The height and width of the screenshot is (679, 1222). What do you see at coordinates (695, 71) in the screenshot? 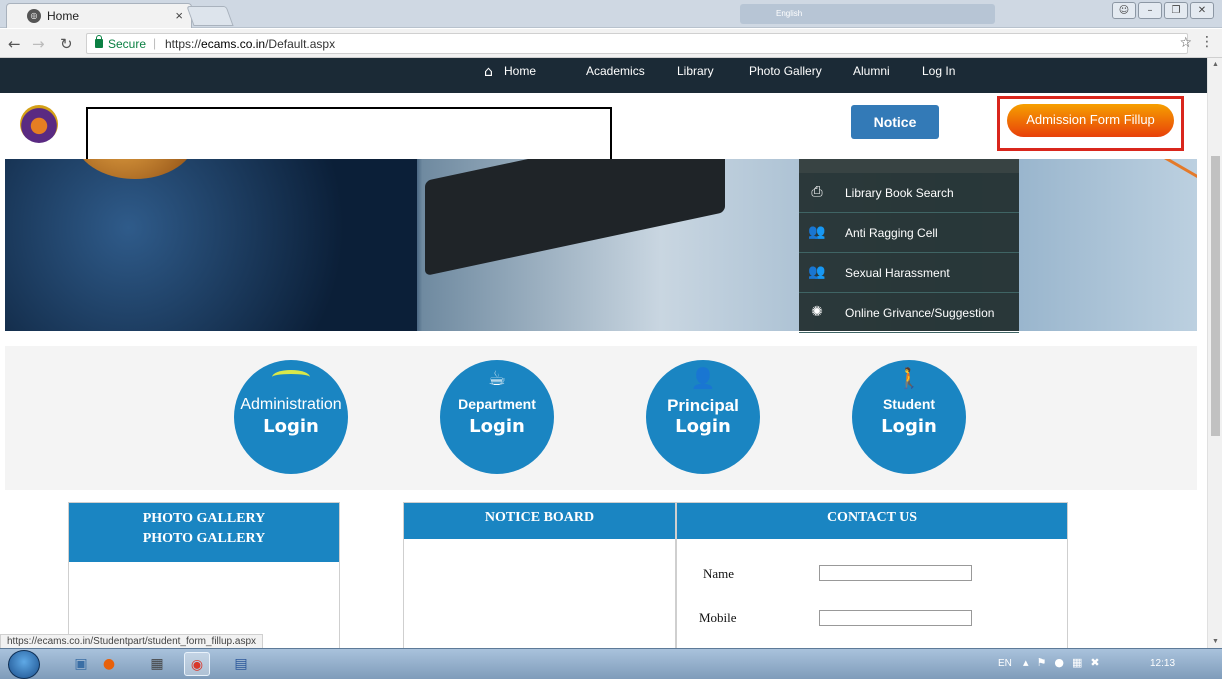
I see `nav-library: Library` at bounding box center [695, 71].